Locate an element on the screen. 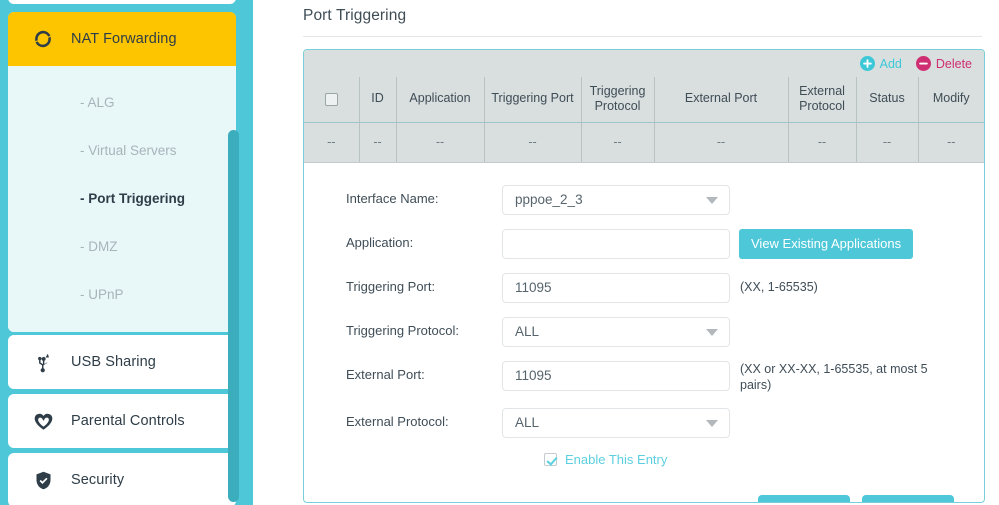  title-divider is located at coordinates (642, 36).